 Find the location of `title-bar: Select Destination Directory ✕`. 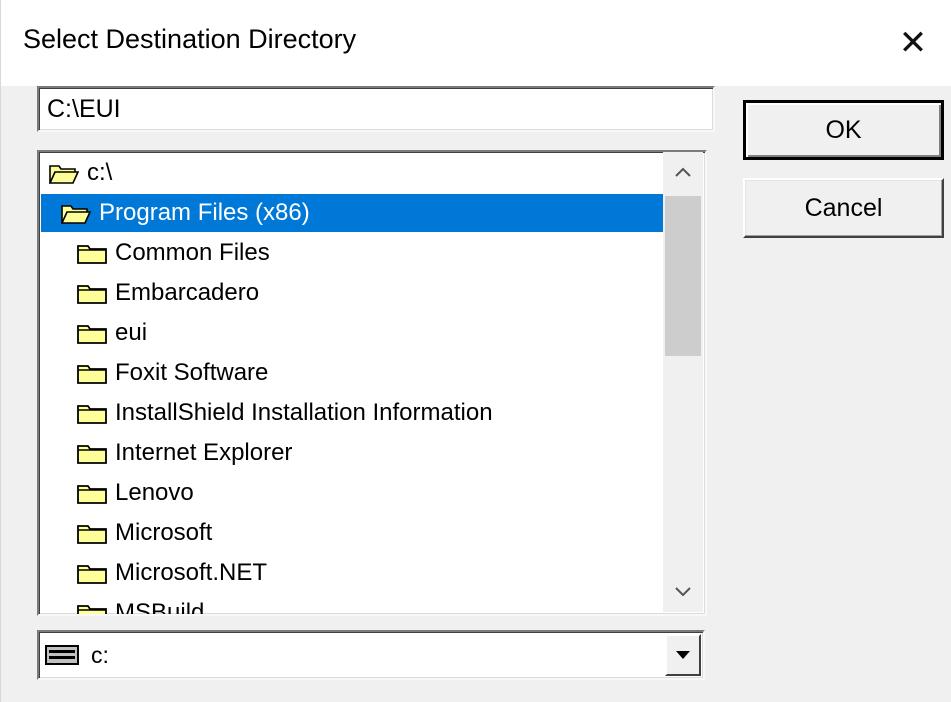

title-bar: Select Destination Directory ✕ is located at coordinates (476, 43).